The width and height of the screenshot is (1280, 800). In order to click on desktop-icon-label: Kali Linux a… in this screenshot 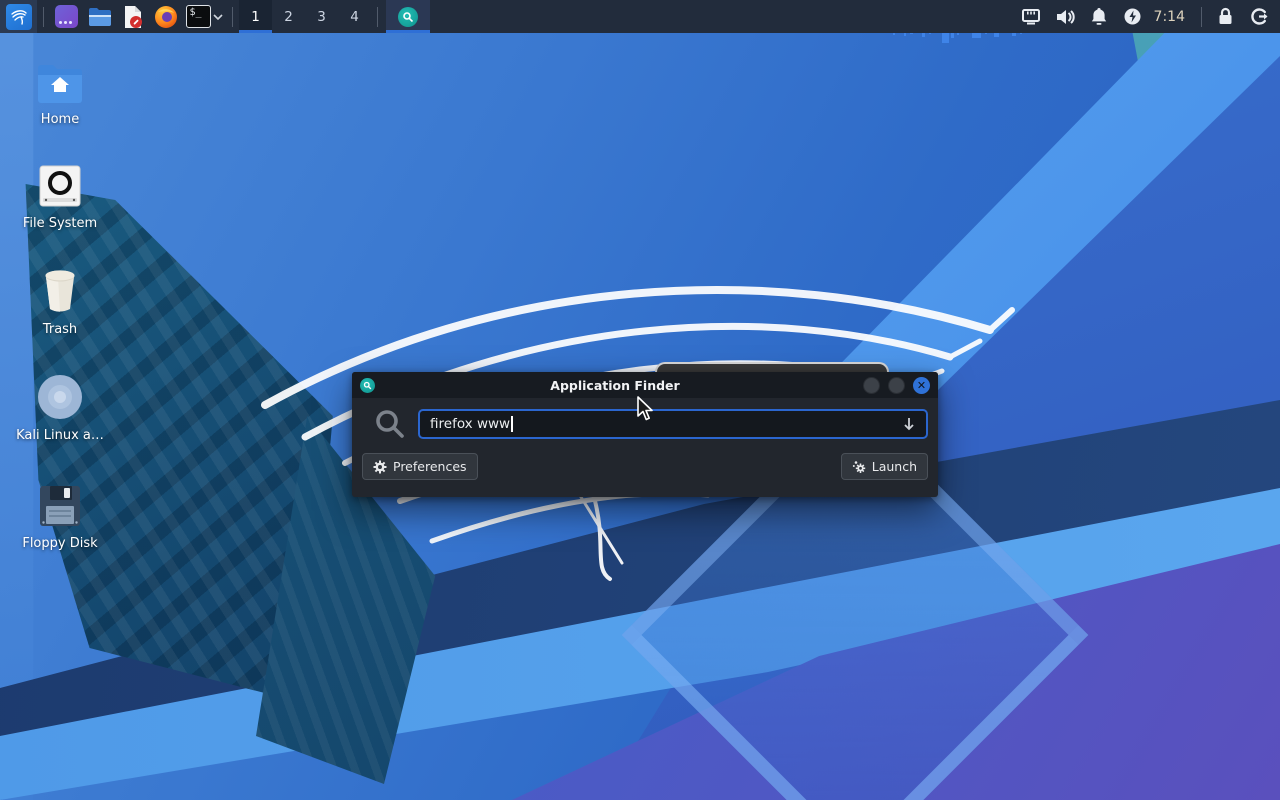, I will do `click(60, 435)`.